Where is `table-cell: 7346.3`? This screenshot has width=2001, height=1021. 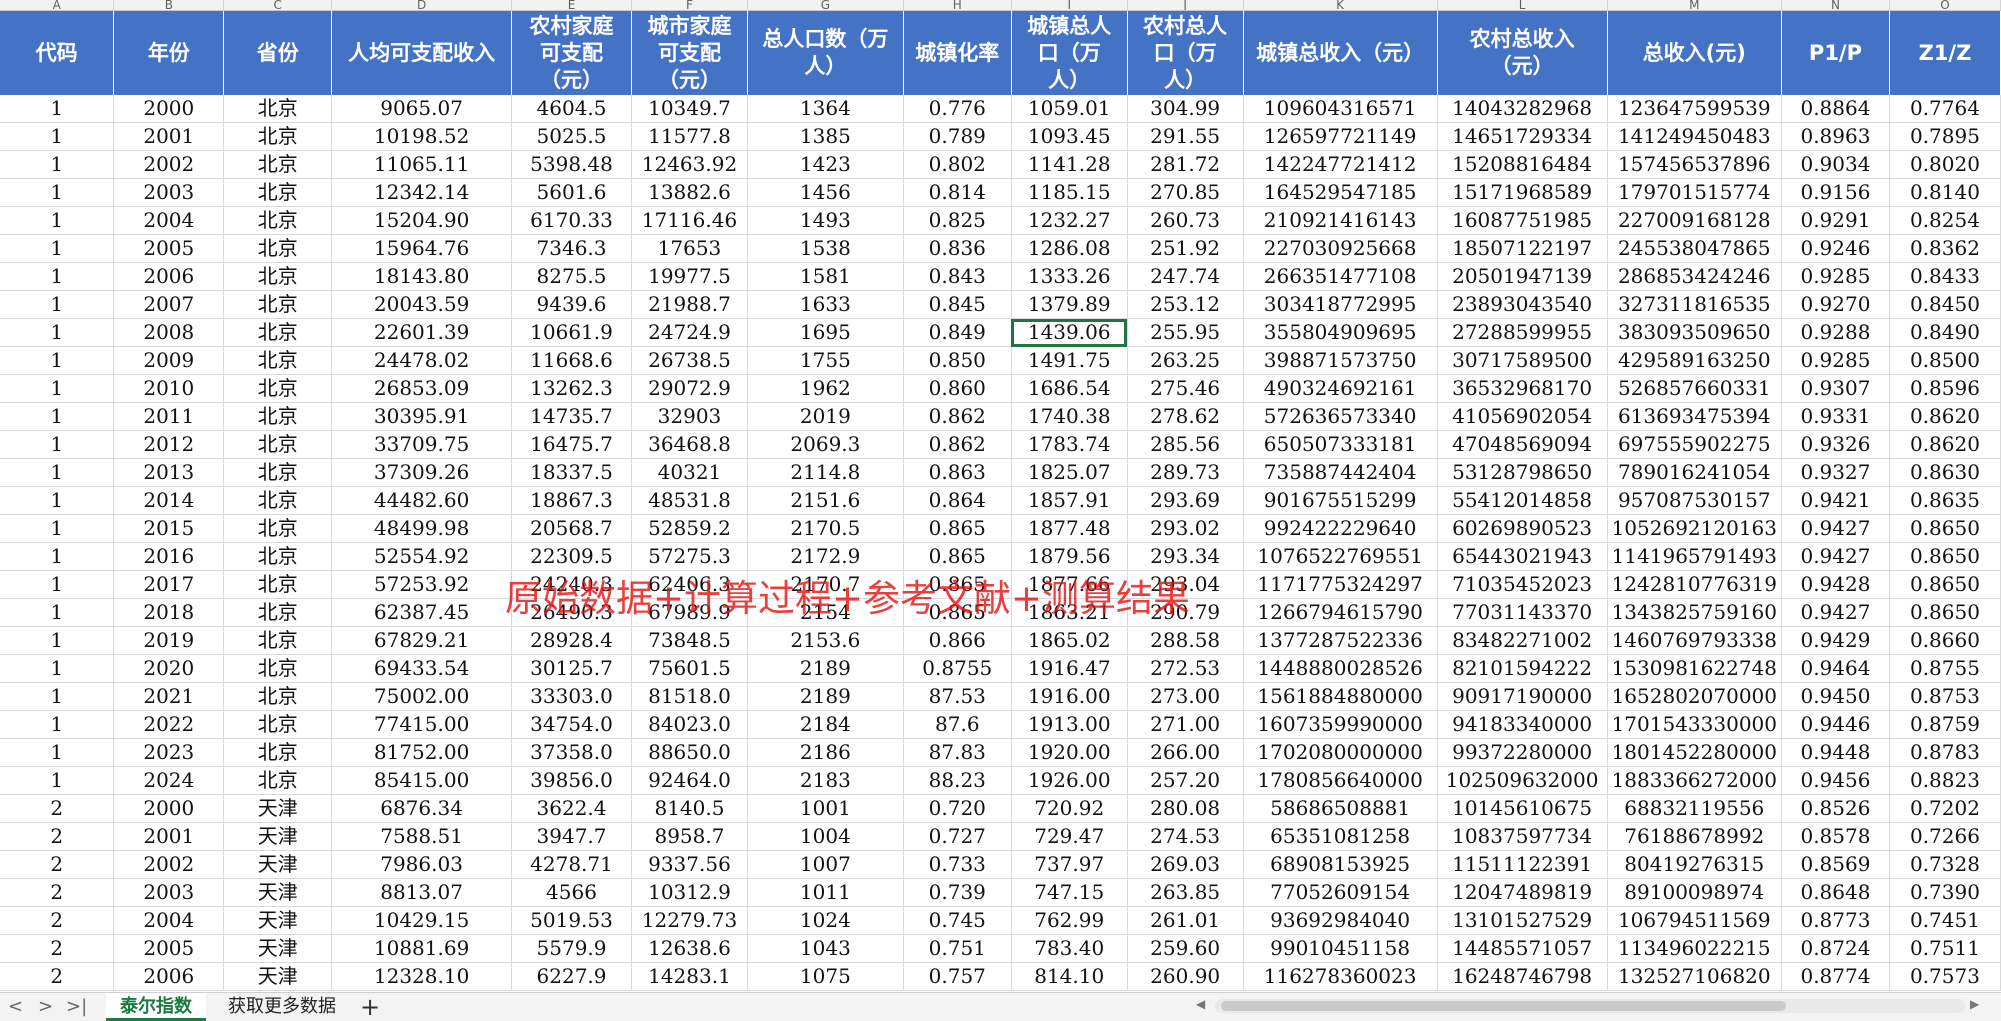
table-cell: 7346.3 is located at coordinates (571, 248).